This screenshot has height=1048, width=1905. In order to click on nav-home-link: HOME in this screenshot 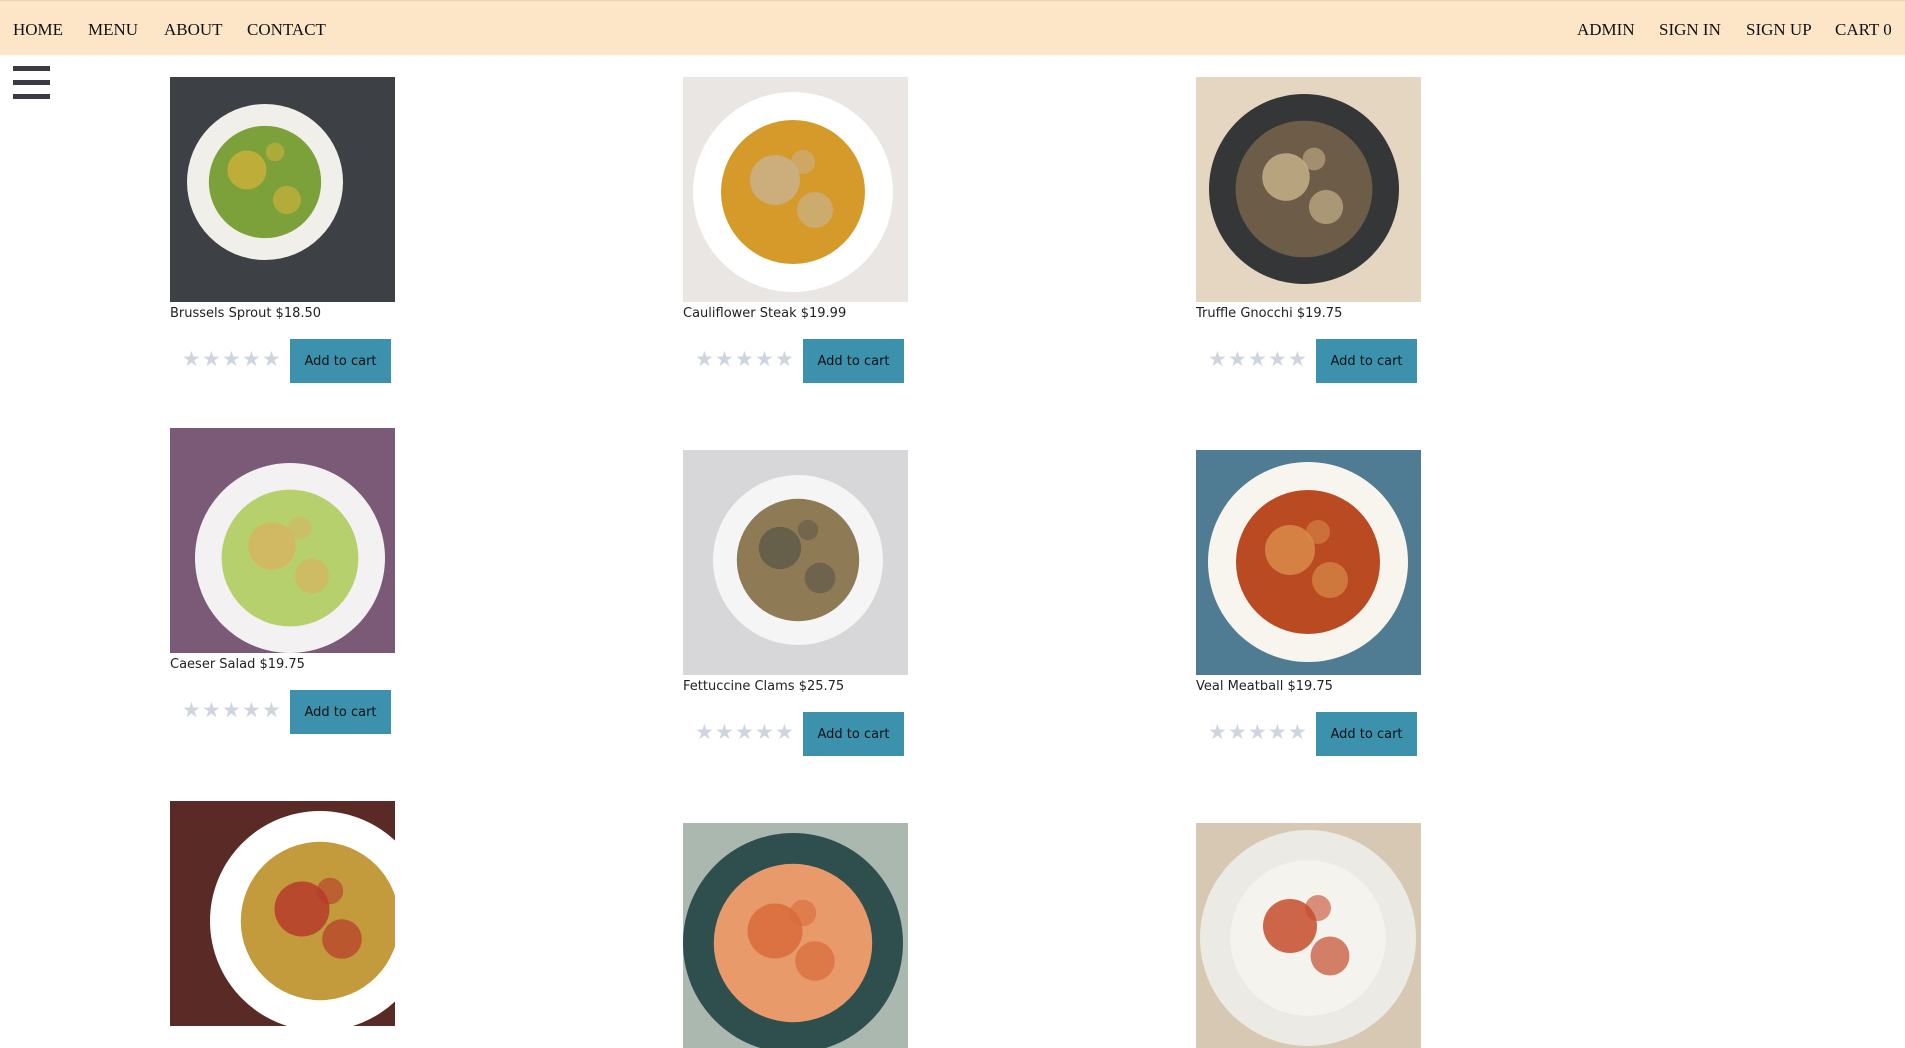, I will do `click(38, 30)`.